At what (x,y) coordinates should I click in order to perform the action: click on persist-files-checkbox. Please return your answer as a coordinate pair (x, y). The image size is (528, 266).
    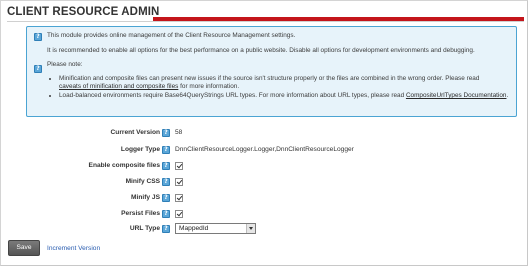
    Looking at the image, I should click on (179, 214).